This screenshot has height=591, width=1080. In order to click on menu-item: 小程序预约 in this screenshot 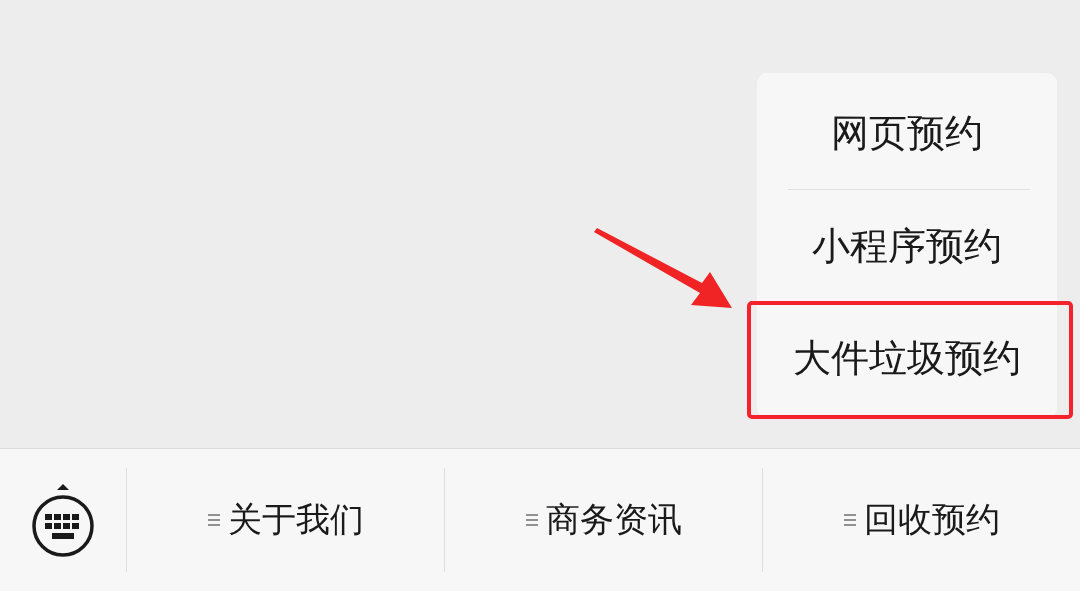, I will do `click(907, 246)`.